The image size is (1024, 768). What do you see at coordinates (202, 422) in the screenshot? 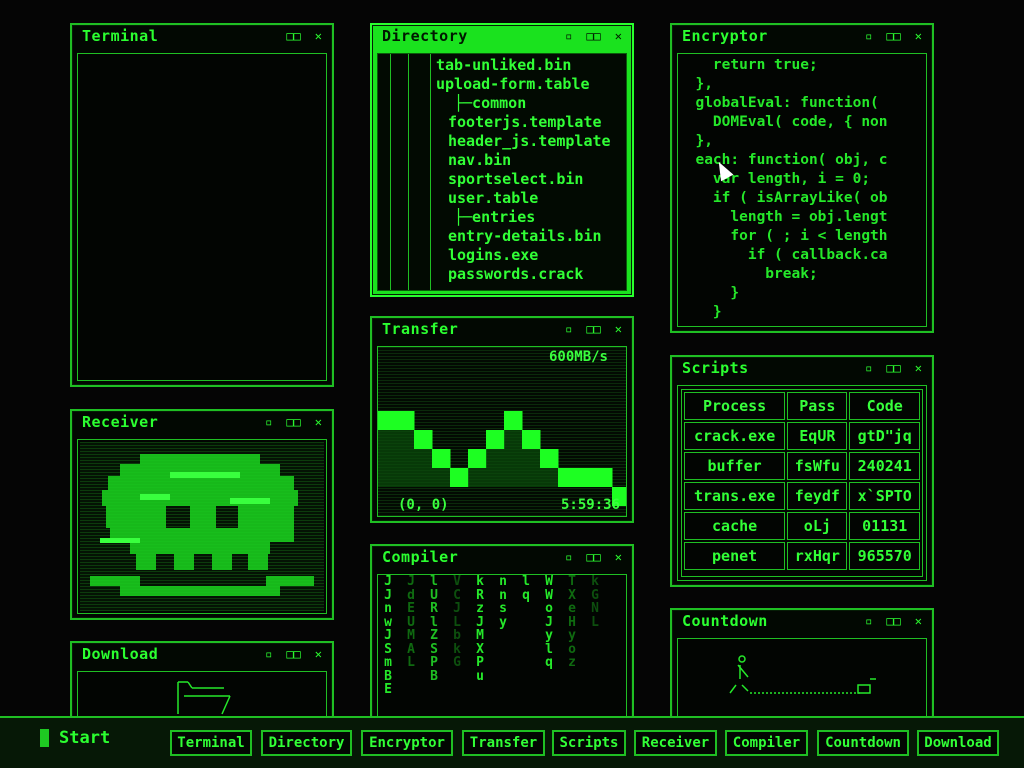
I see `receiver-titlebar: Receiver ▫ □□ ✕` at bounding box center [202, 422].